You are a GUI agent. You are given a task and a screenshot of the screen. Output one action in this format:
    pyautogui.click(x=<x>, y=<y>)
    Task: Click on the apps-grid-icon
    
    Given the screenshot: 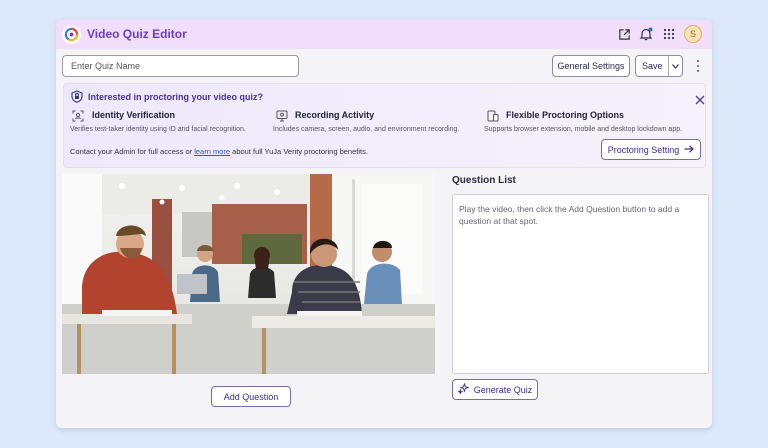 What is the action you would take?
    pyautogui.click(x=669, y=34)
    